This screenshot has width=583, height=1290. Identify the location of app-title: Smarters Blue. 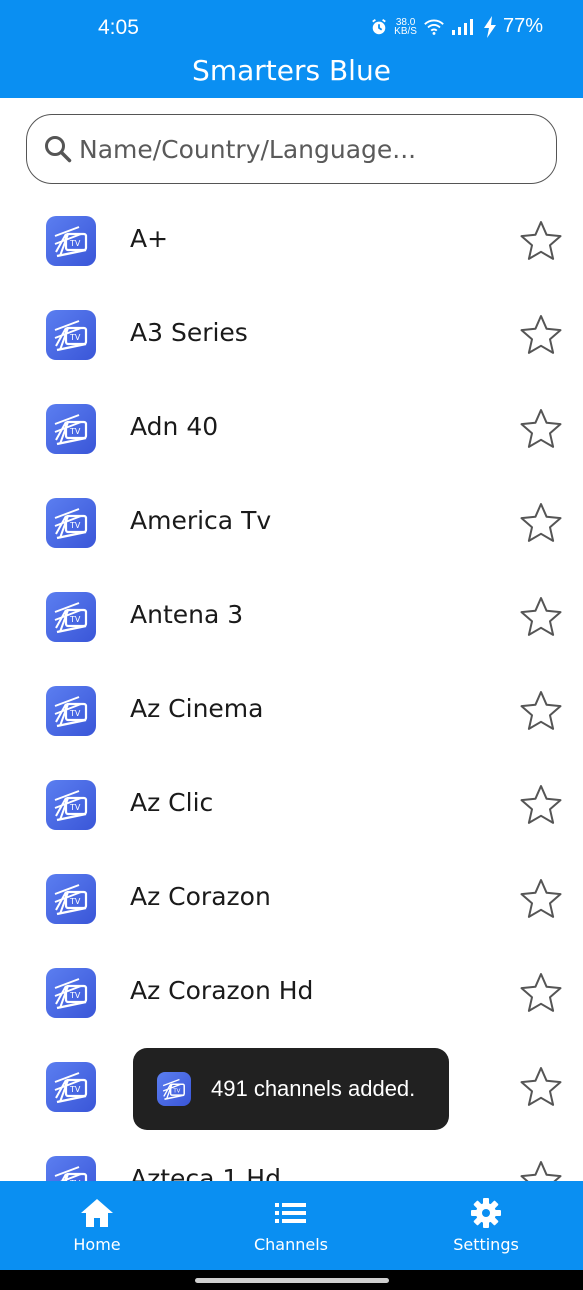
(291, 70).